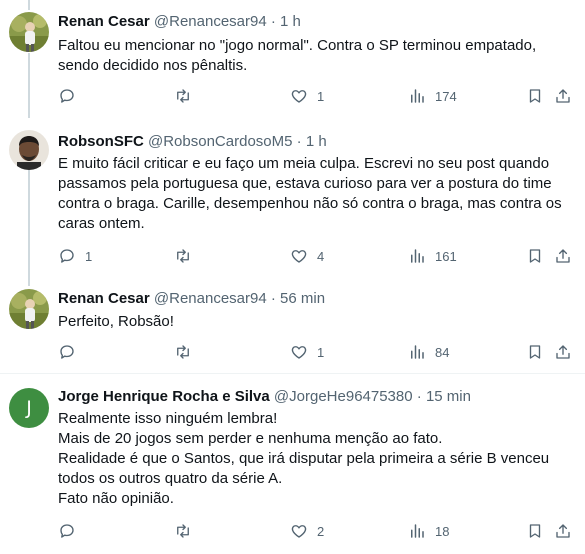 The height and width of the screenshot is (554, 585). Describe the element at coordinates (442, 352) in the screenshot. I see `view-count: 84` at that location.